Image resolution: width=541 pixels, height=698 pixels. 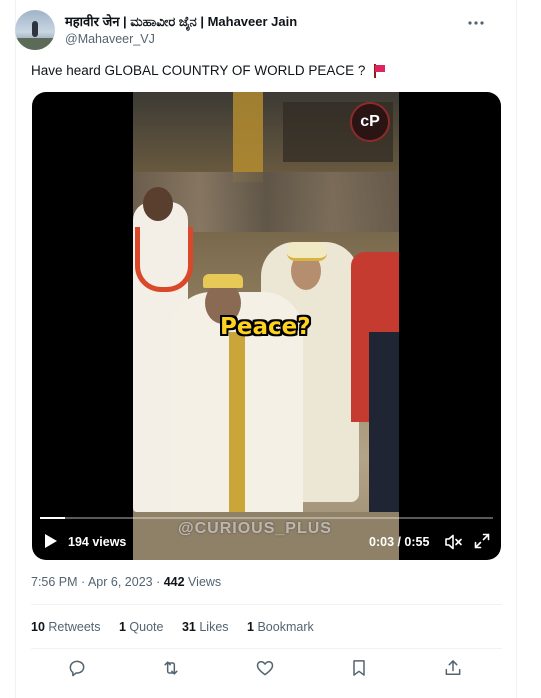 I want to click on video-caption: Peace?, so click(x=265, y=327).